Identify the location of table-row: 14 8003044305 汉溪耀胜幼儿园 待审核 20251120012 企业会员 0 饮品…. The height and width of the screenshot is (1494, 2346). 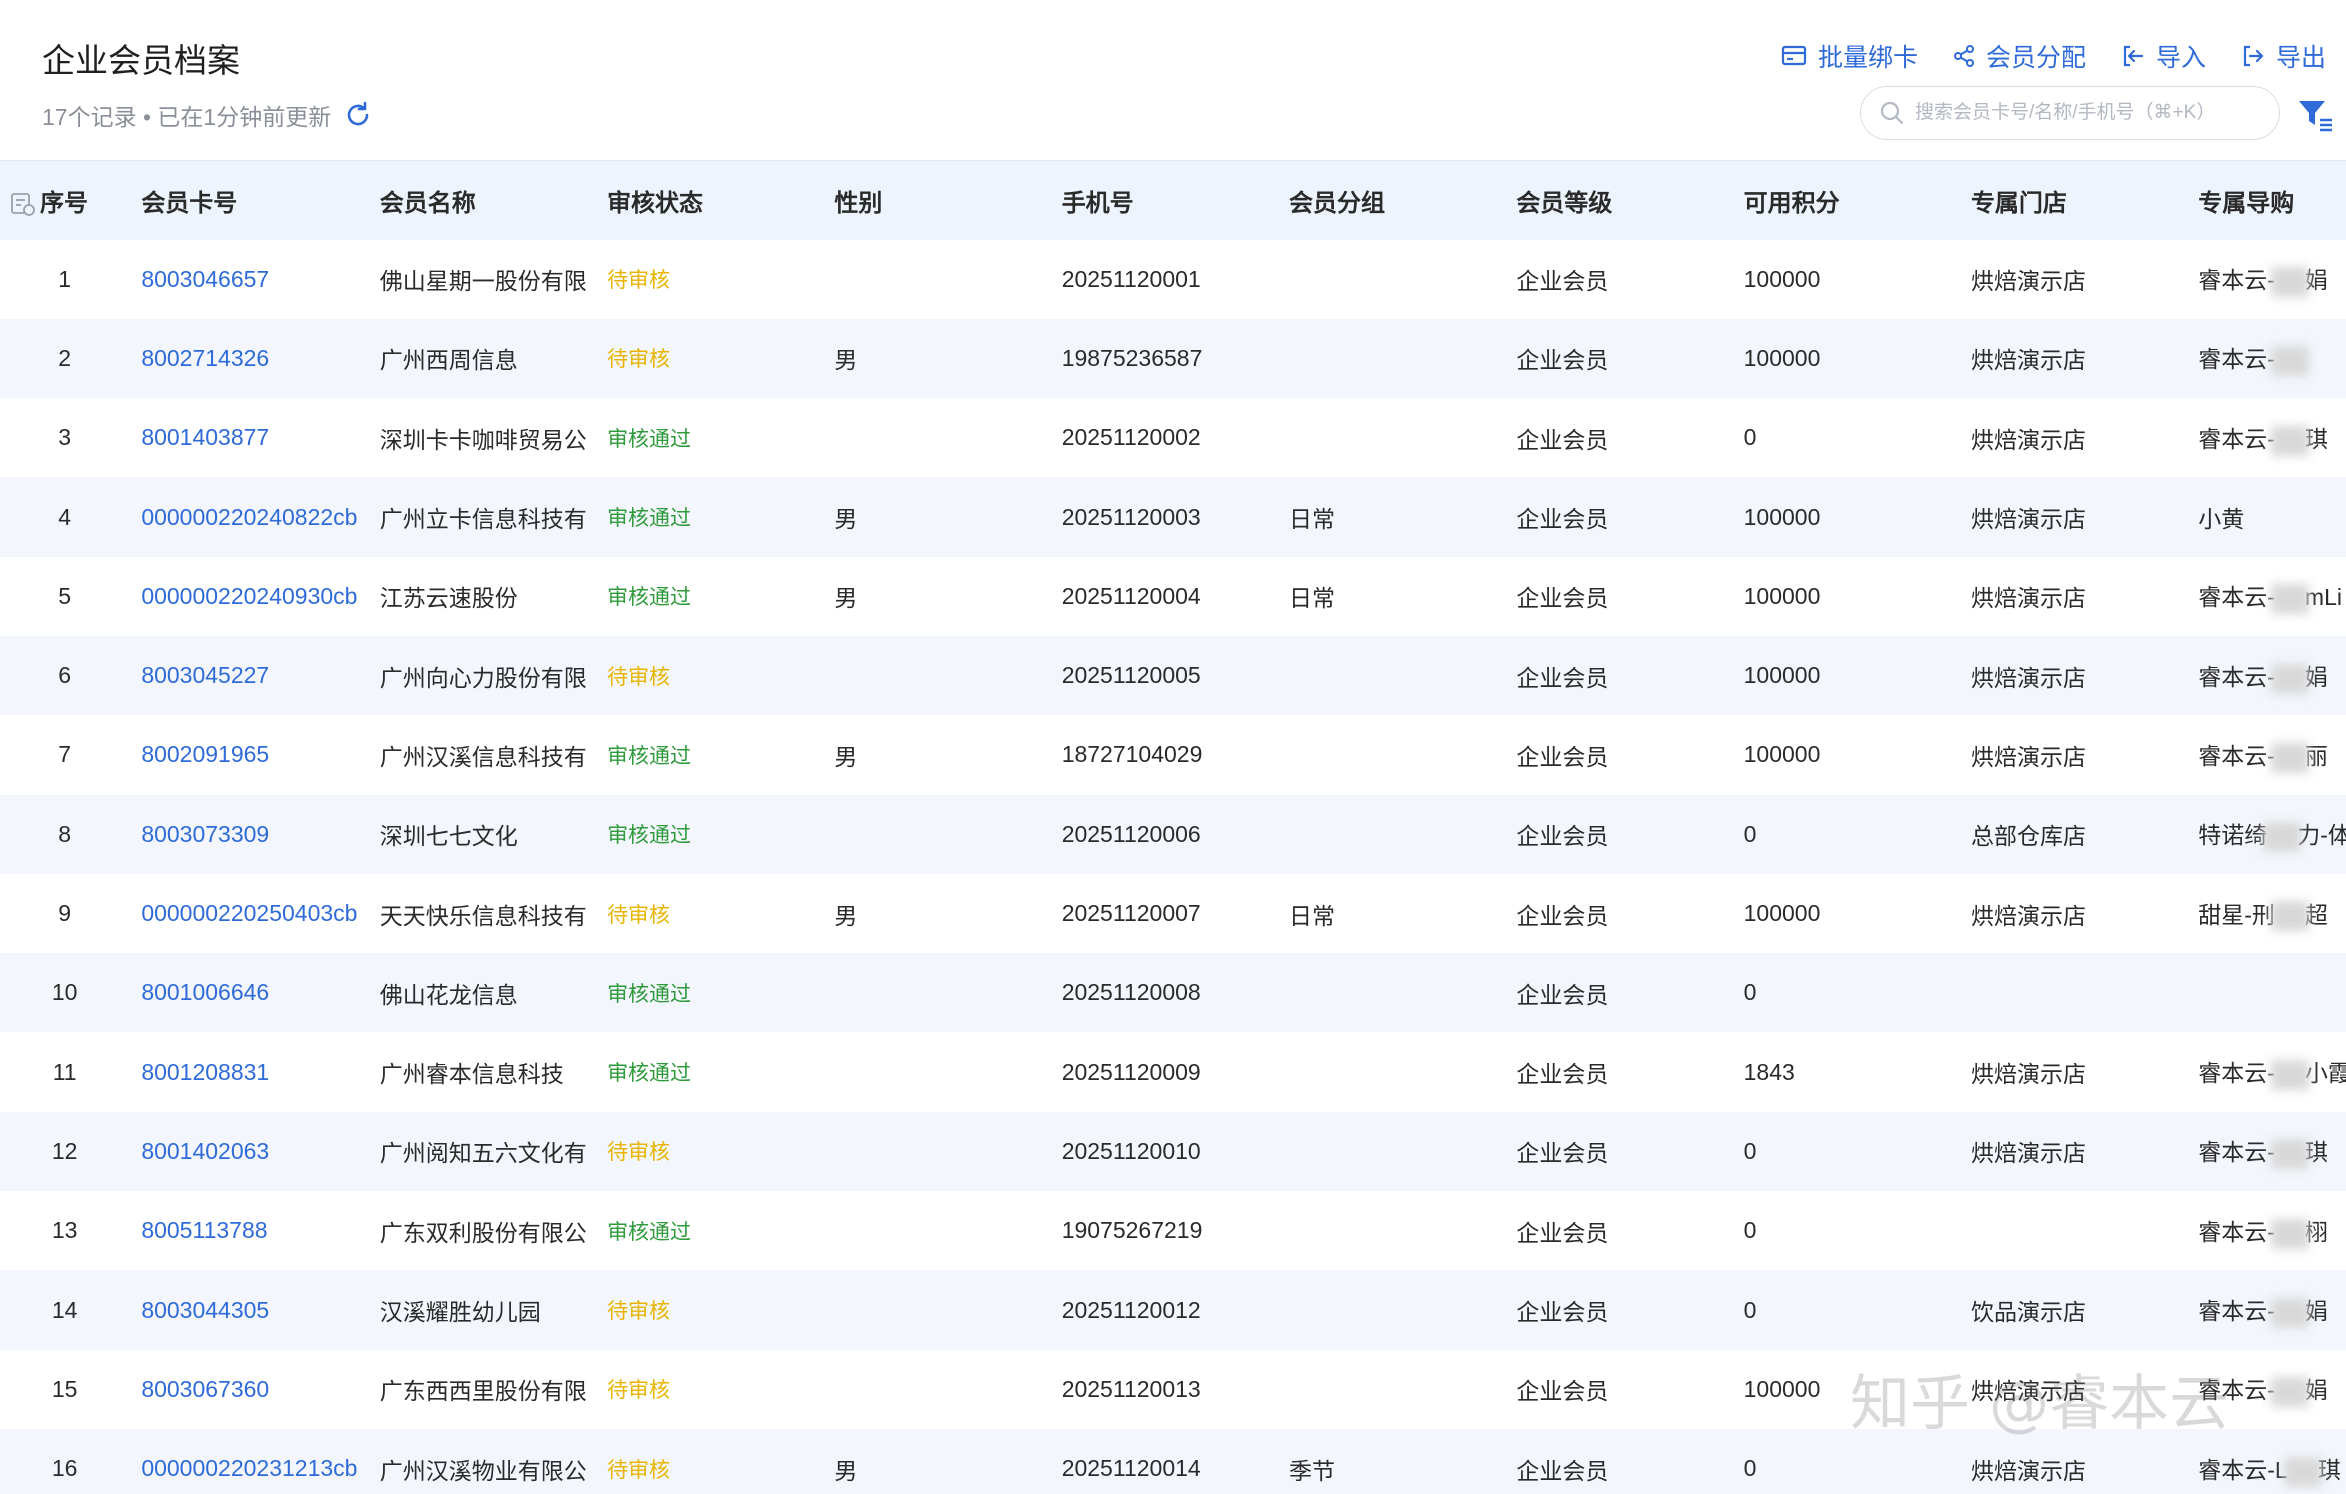
(1173, 1310).